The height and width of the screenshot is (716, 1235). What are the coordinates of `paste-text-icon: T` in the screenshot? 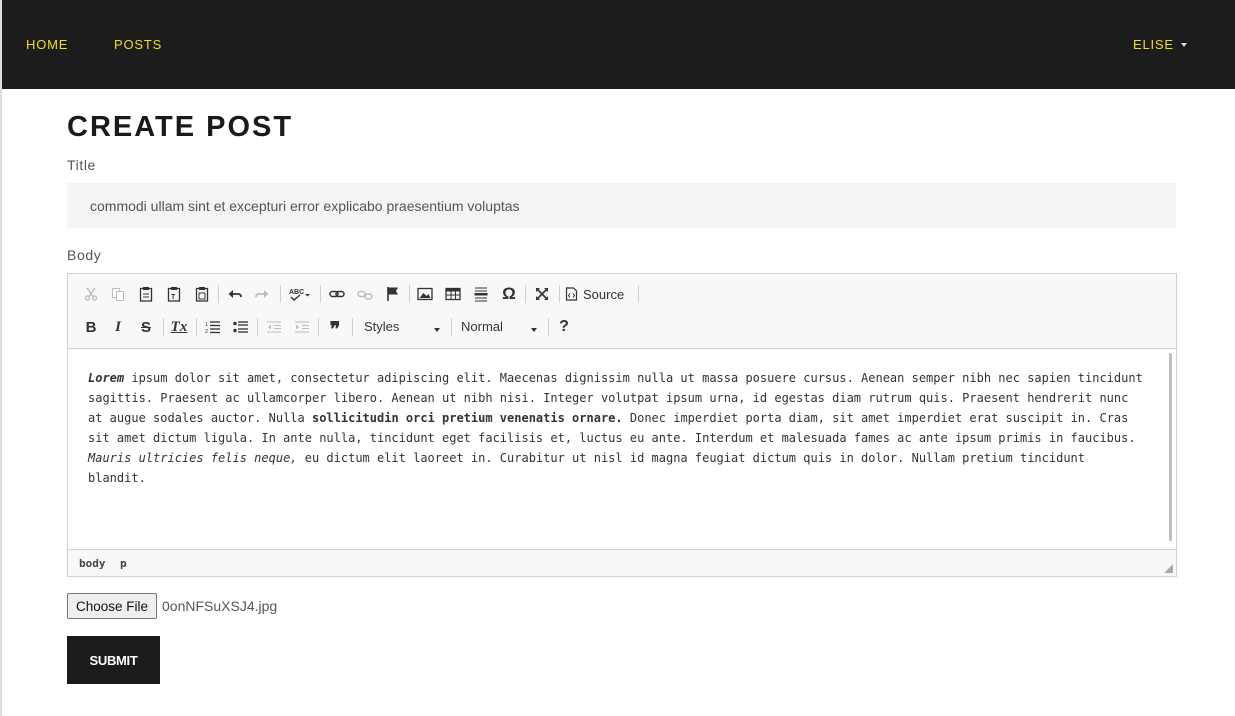 It's located at (174, 294).